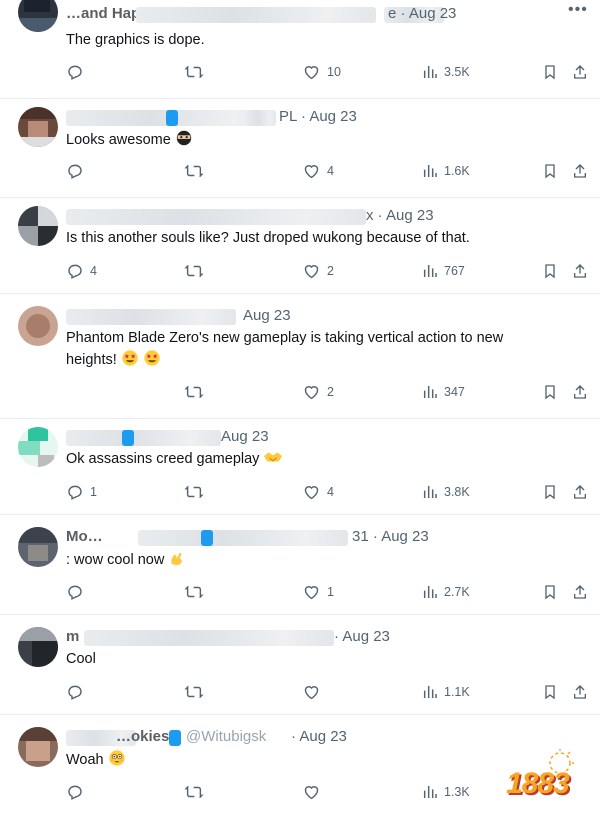 Image resolution: width=600 pixels, height=814 pixels. I want to click on reply-post: Mo… 31 · Aug 23 : wow cool now 1 2.7K, so click(300, 565).